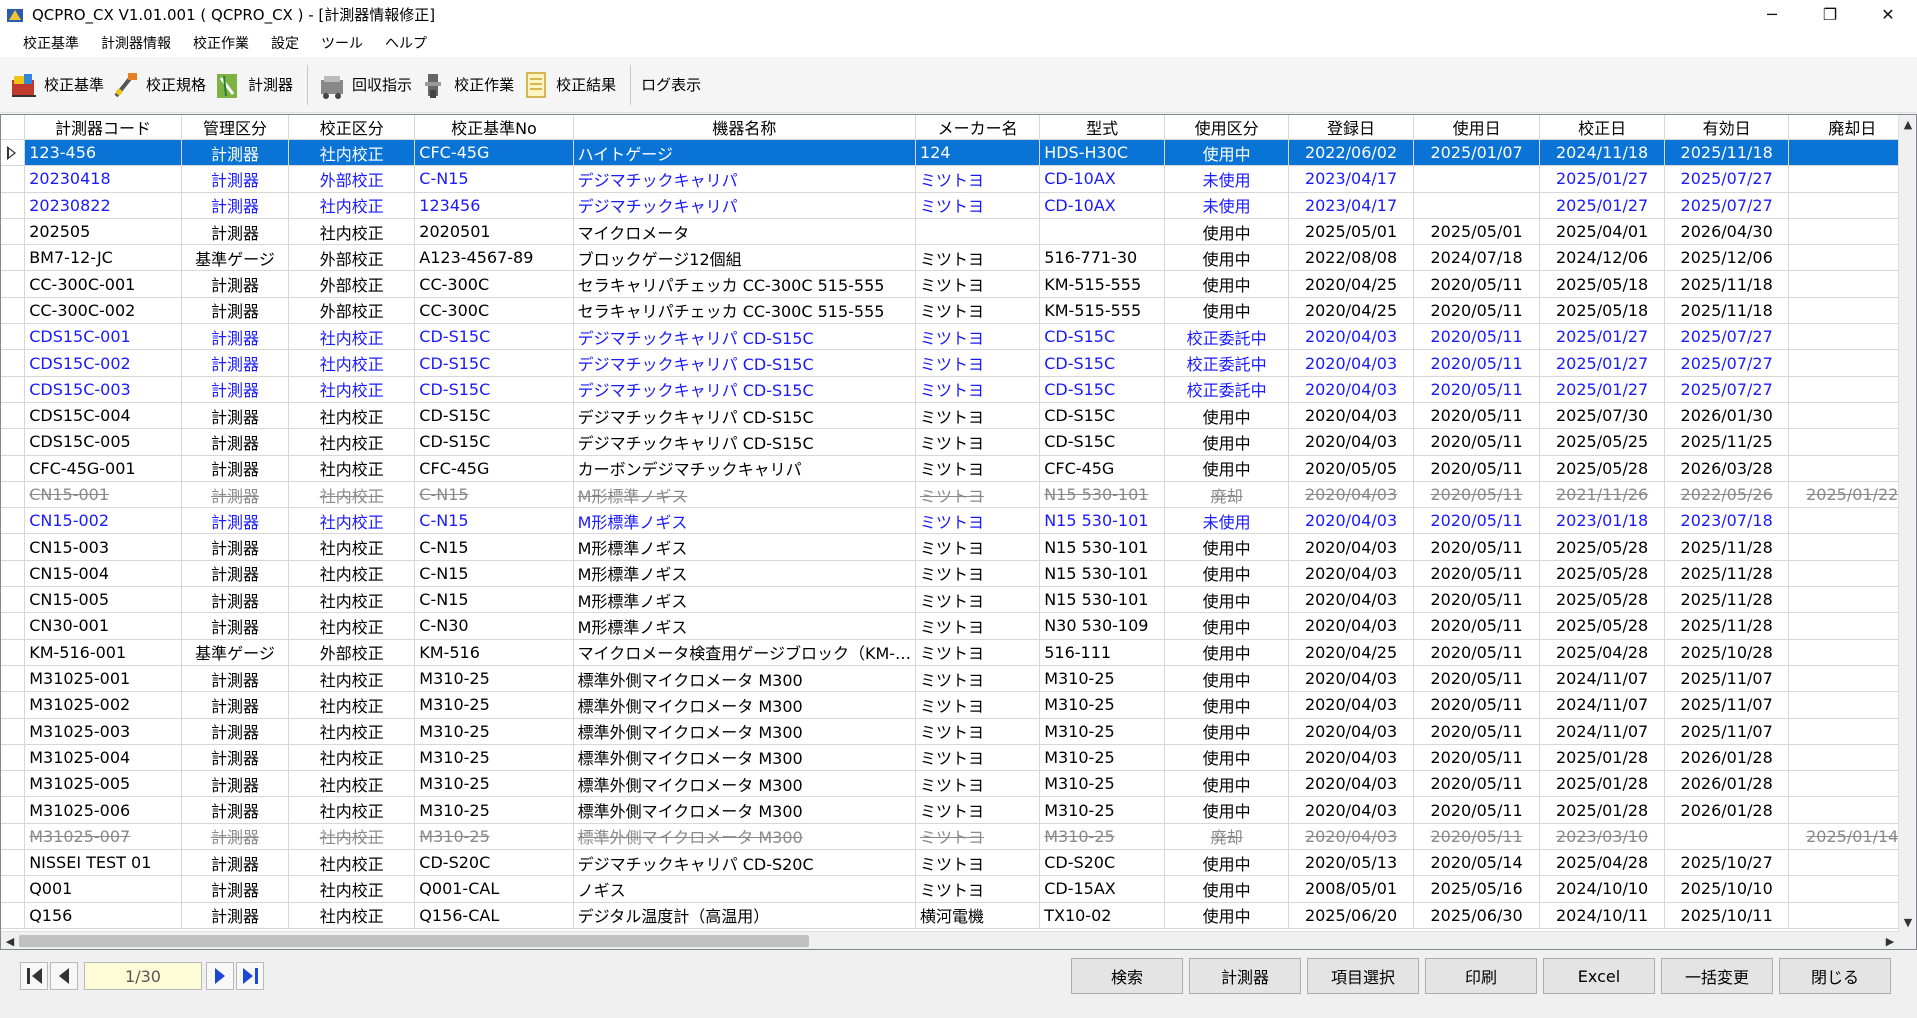  I want to click on cell-standard-no: CC-300C, so click(494, 284).